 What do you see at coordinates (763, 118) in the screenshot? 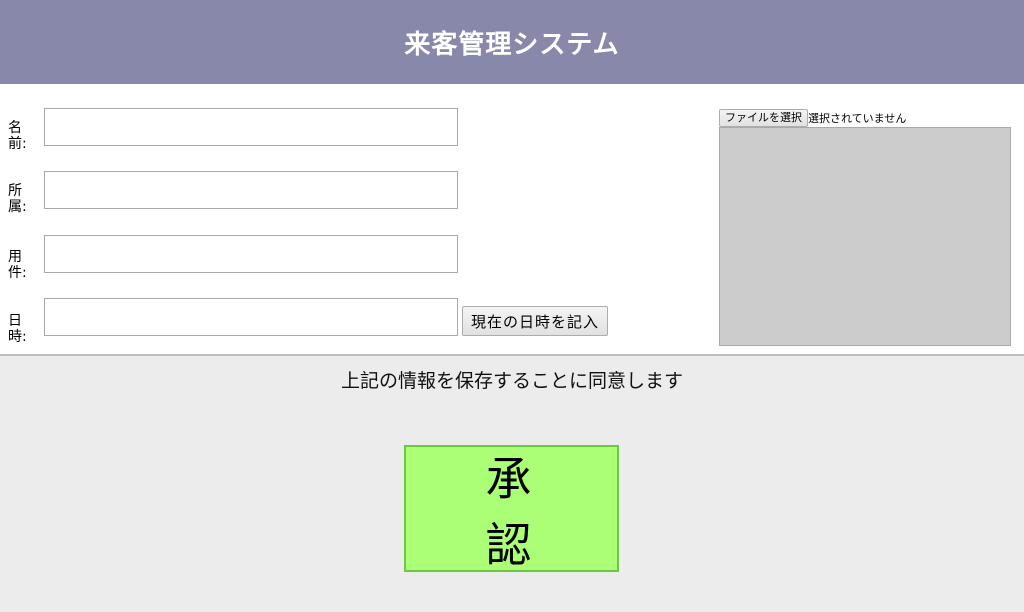
I see `choose-file-button: ファイルを選択` at bounding box center [763, 118].